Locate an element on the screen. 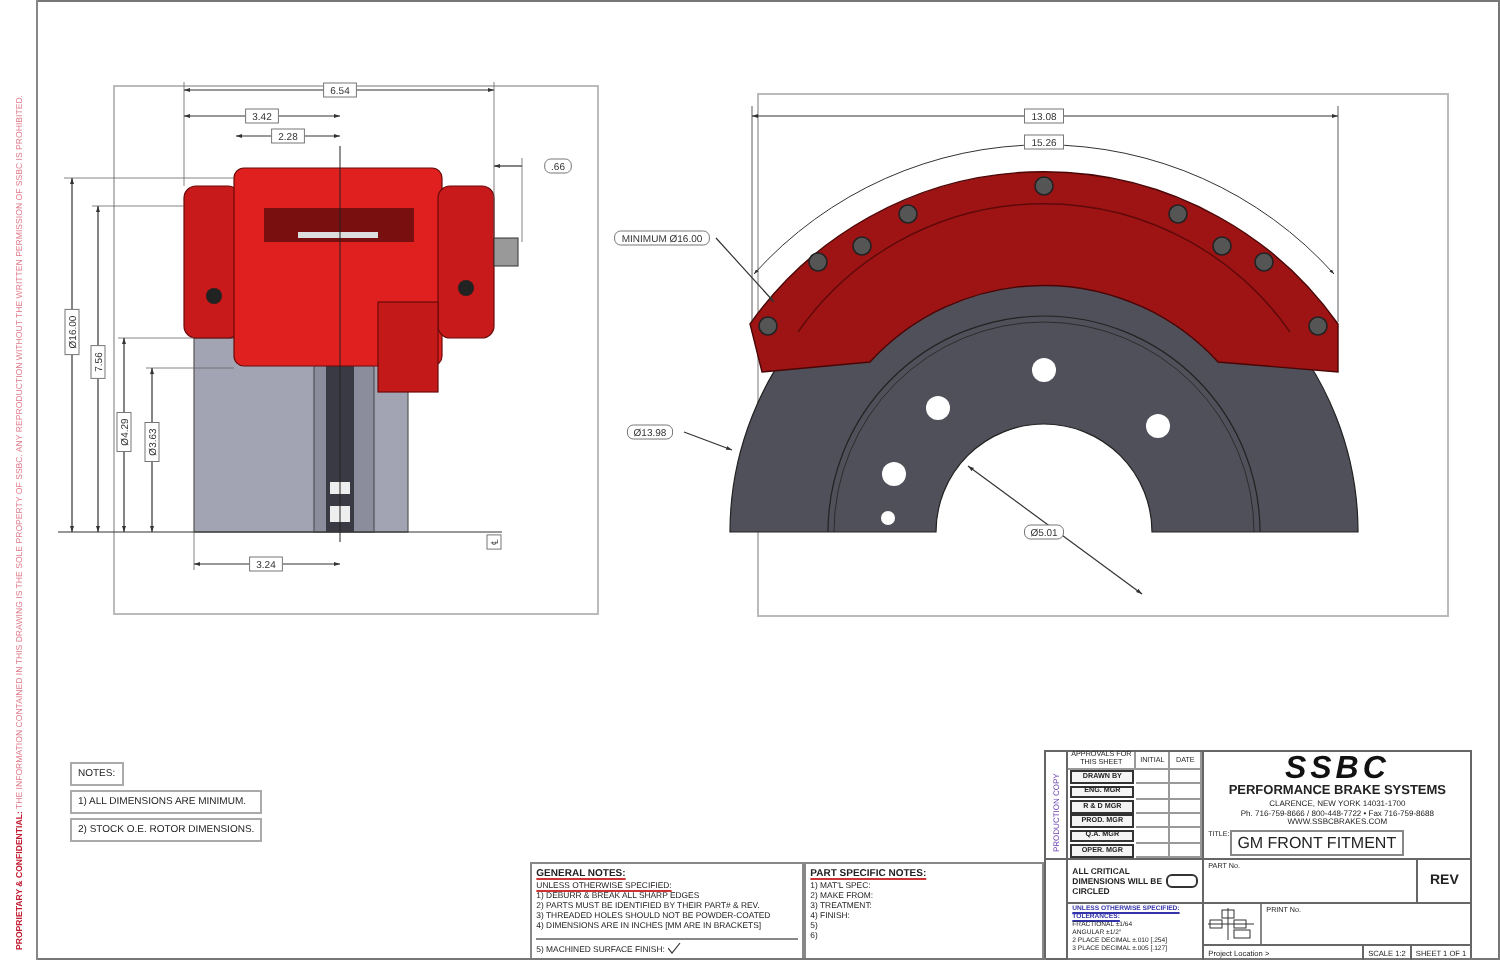 This screenshot has width=1500, height=960. company-logo: SSBC is located at coordinates (1337, 770).